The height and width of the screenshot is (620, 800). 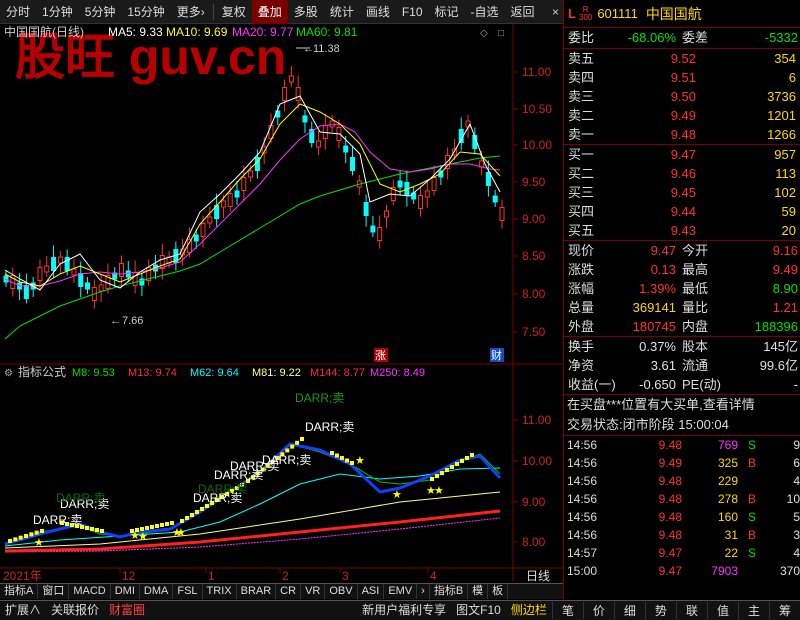 What do you see at coordinates (404, 610) in the screenshot?
I see `new-user-benefit-link: 新用户福利专享` at bounding box center [404, 610].